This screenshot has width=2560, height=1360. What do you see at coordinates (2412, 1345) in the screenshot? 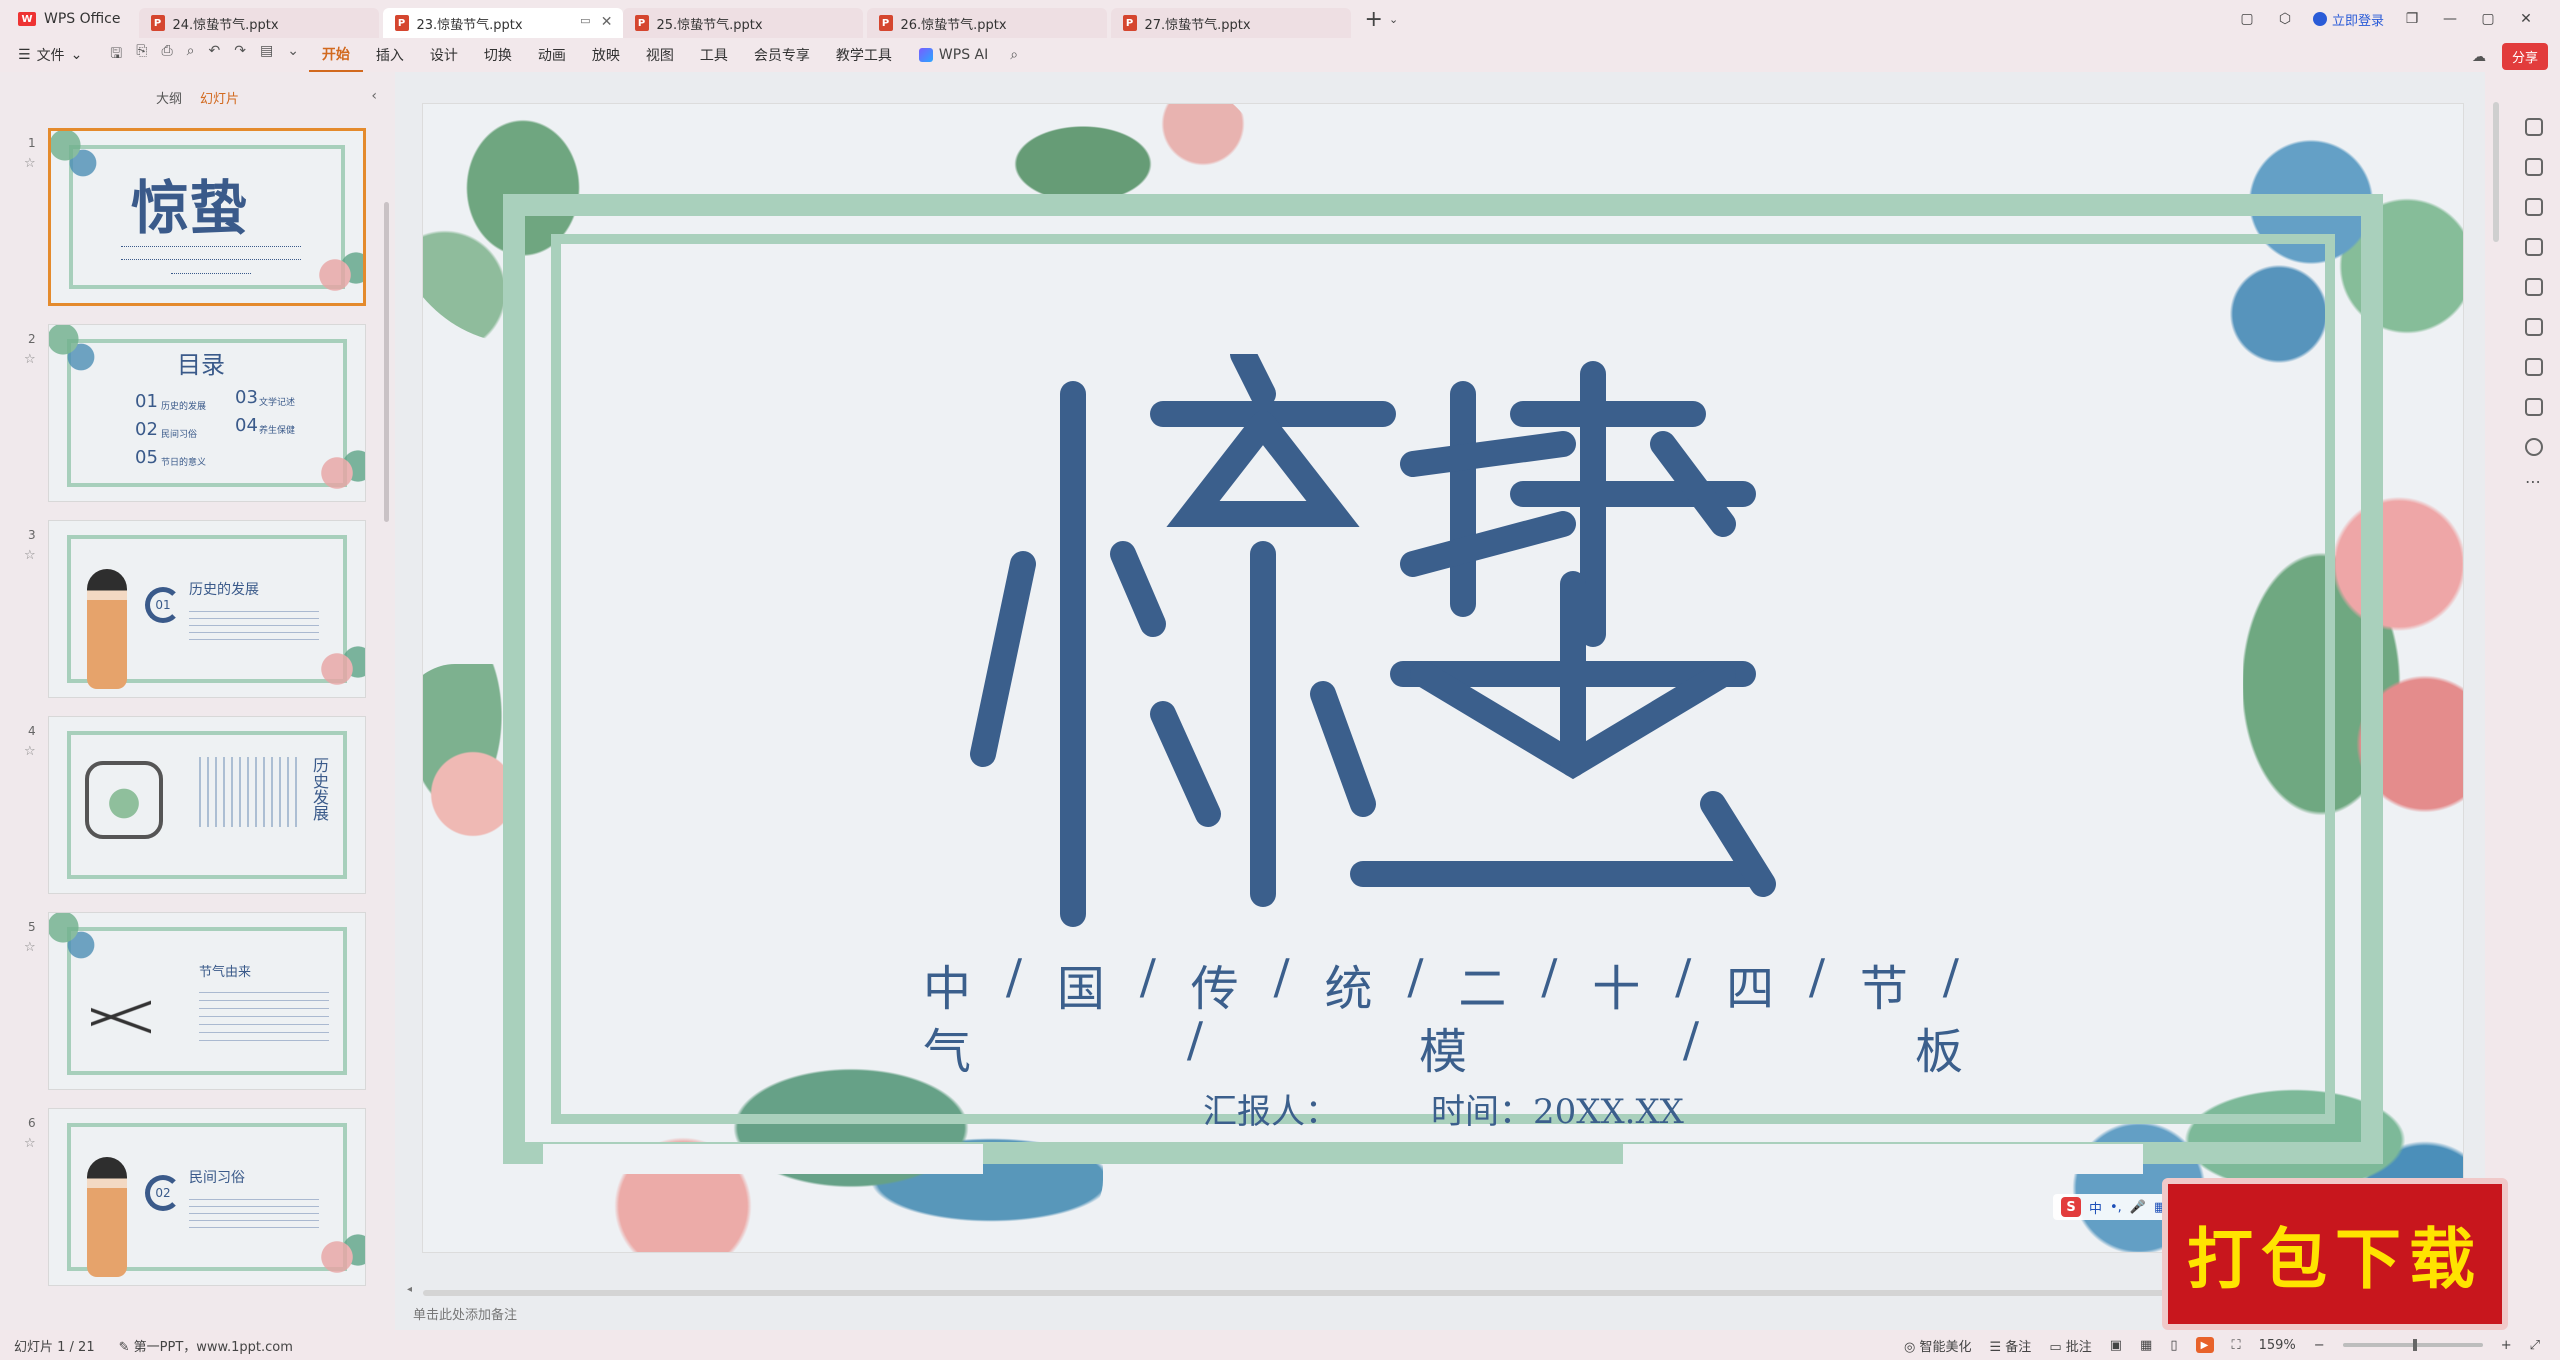
I see `zoom-slider` at bounding box center [2412, 1345].